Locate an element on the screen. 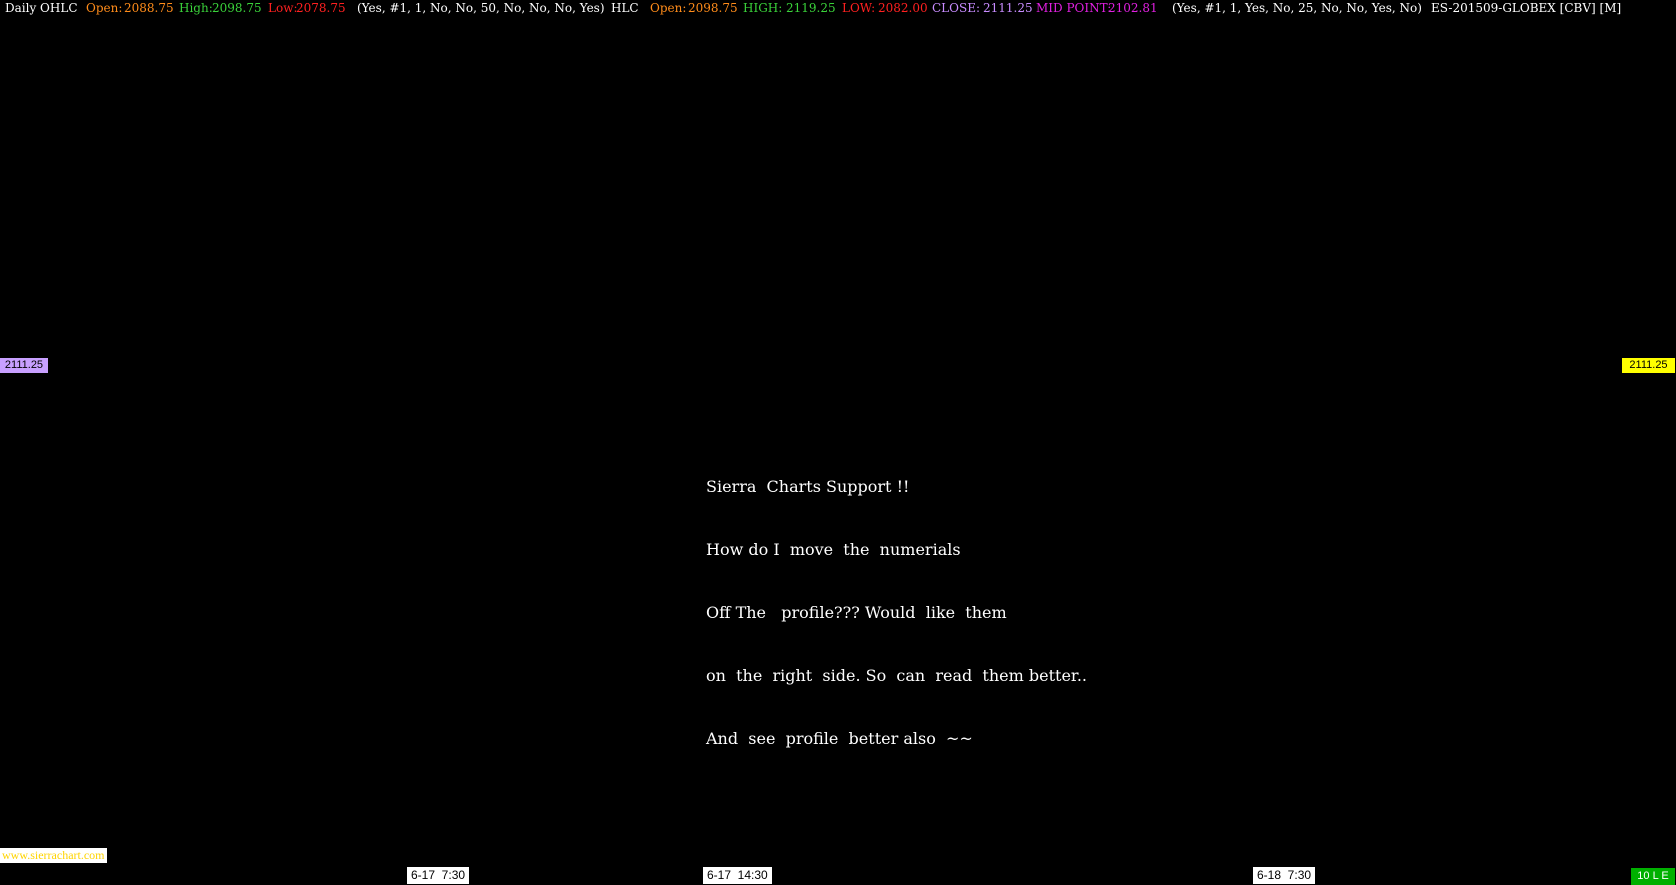  time-label: 6-17 14:30 is located at coordinates (737, 875).